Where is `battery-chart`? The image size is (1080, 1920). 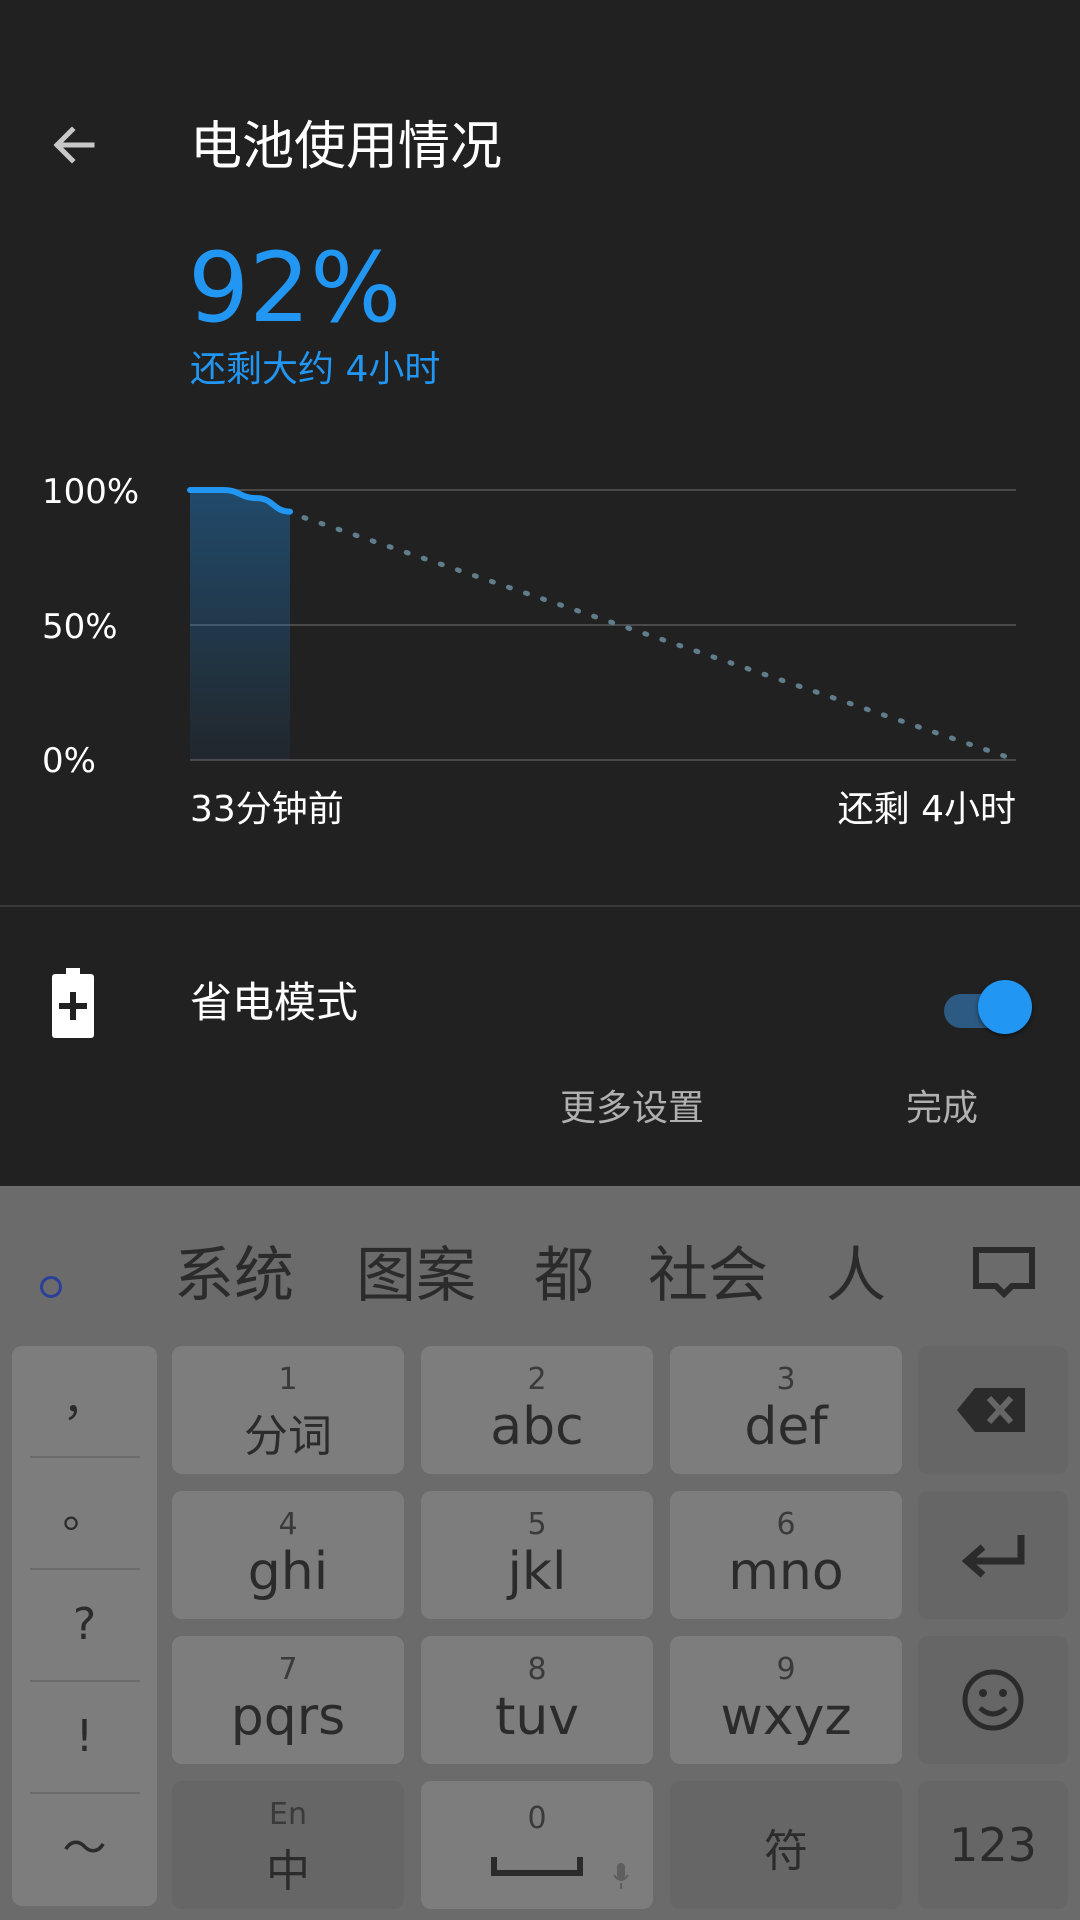 battery-chart is located at coordinates (603, 625).